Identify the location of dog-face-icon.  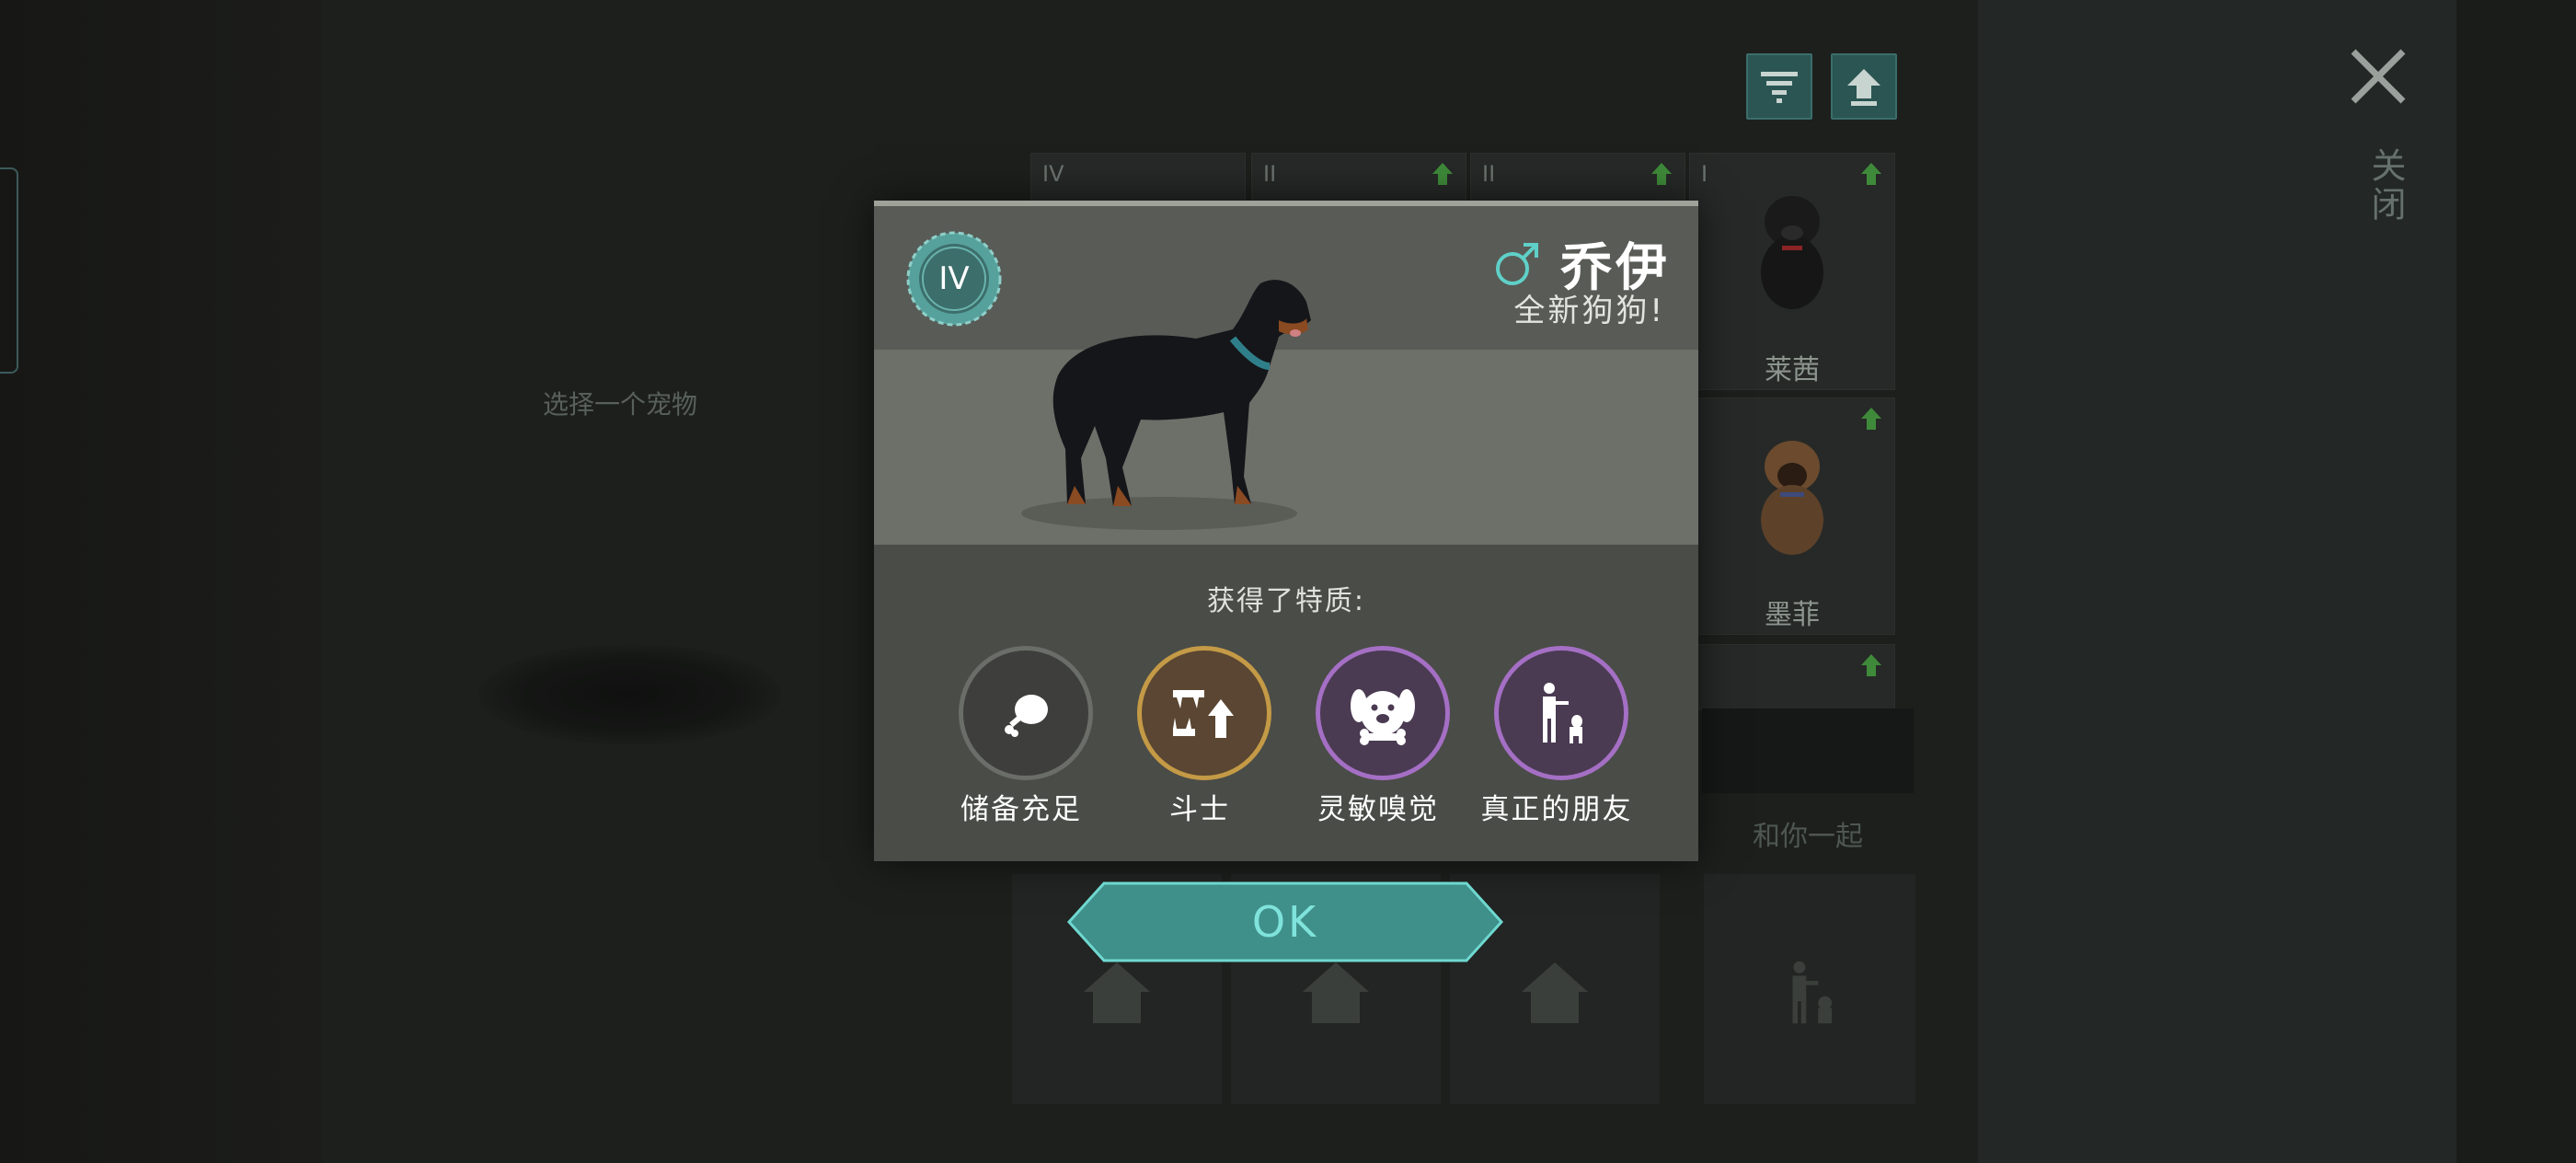
(1383, 717).